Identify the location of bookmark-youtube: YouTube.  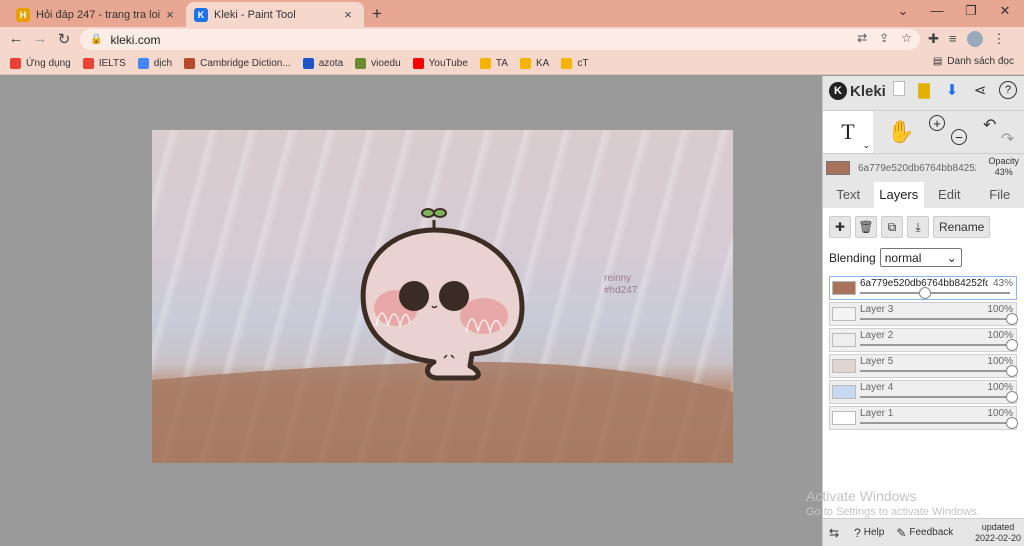
(440, 63).